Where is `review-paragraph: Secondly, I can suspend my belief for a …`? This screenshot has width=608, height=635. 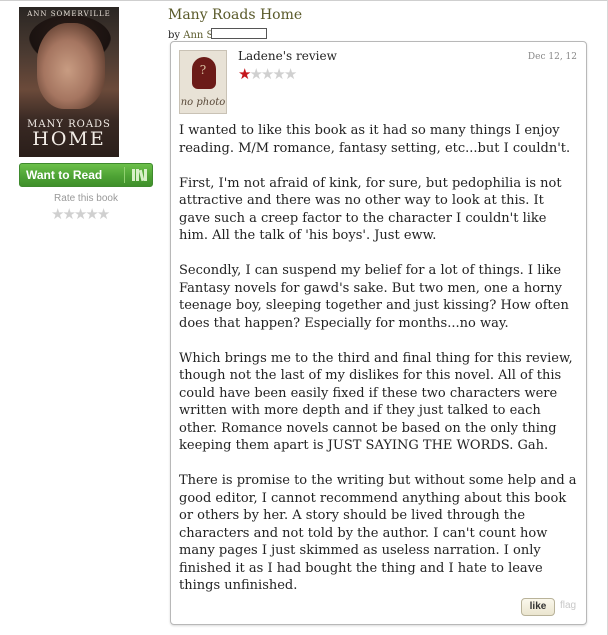
review-paragraph: Secondly, I can suspend my belief for a … is located at coordinates (374, 297).